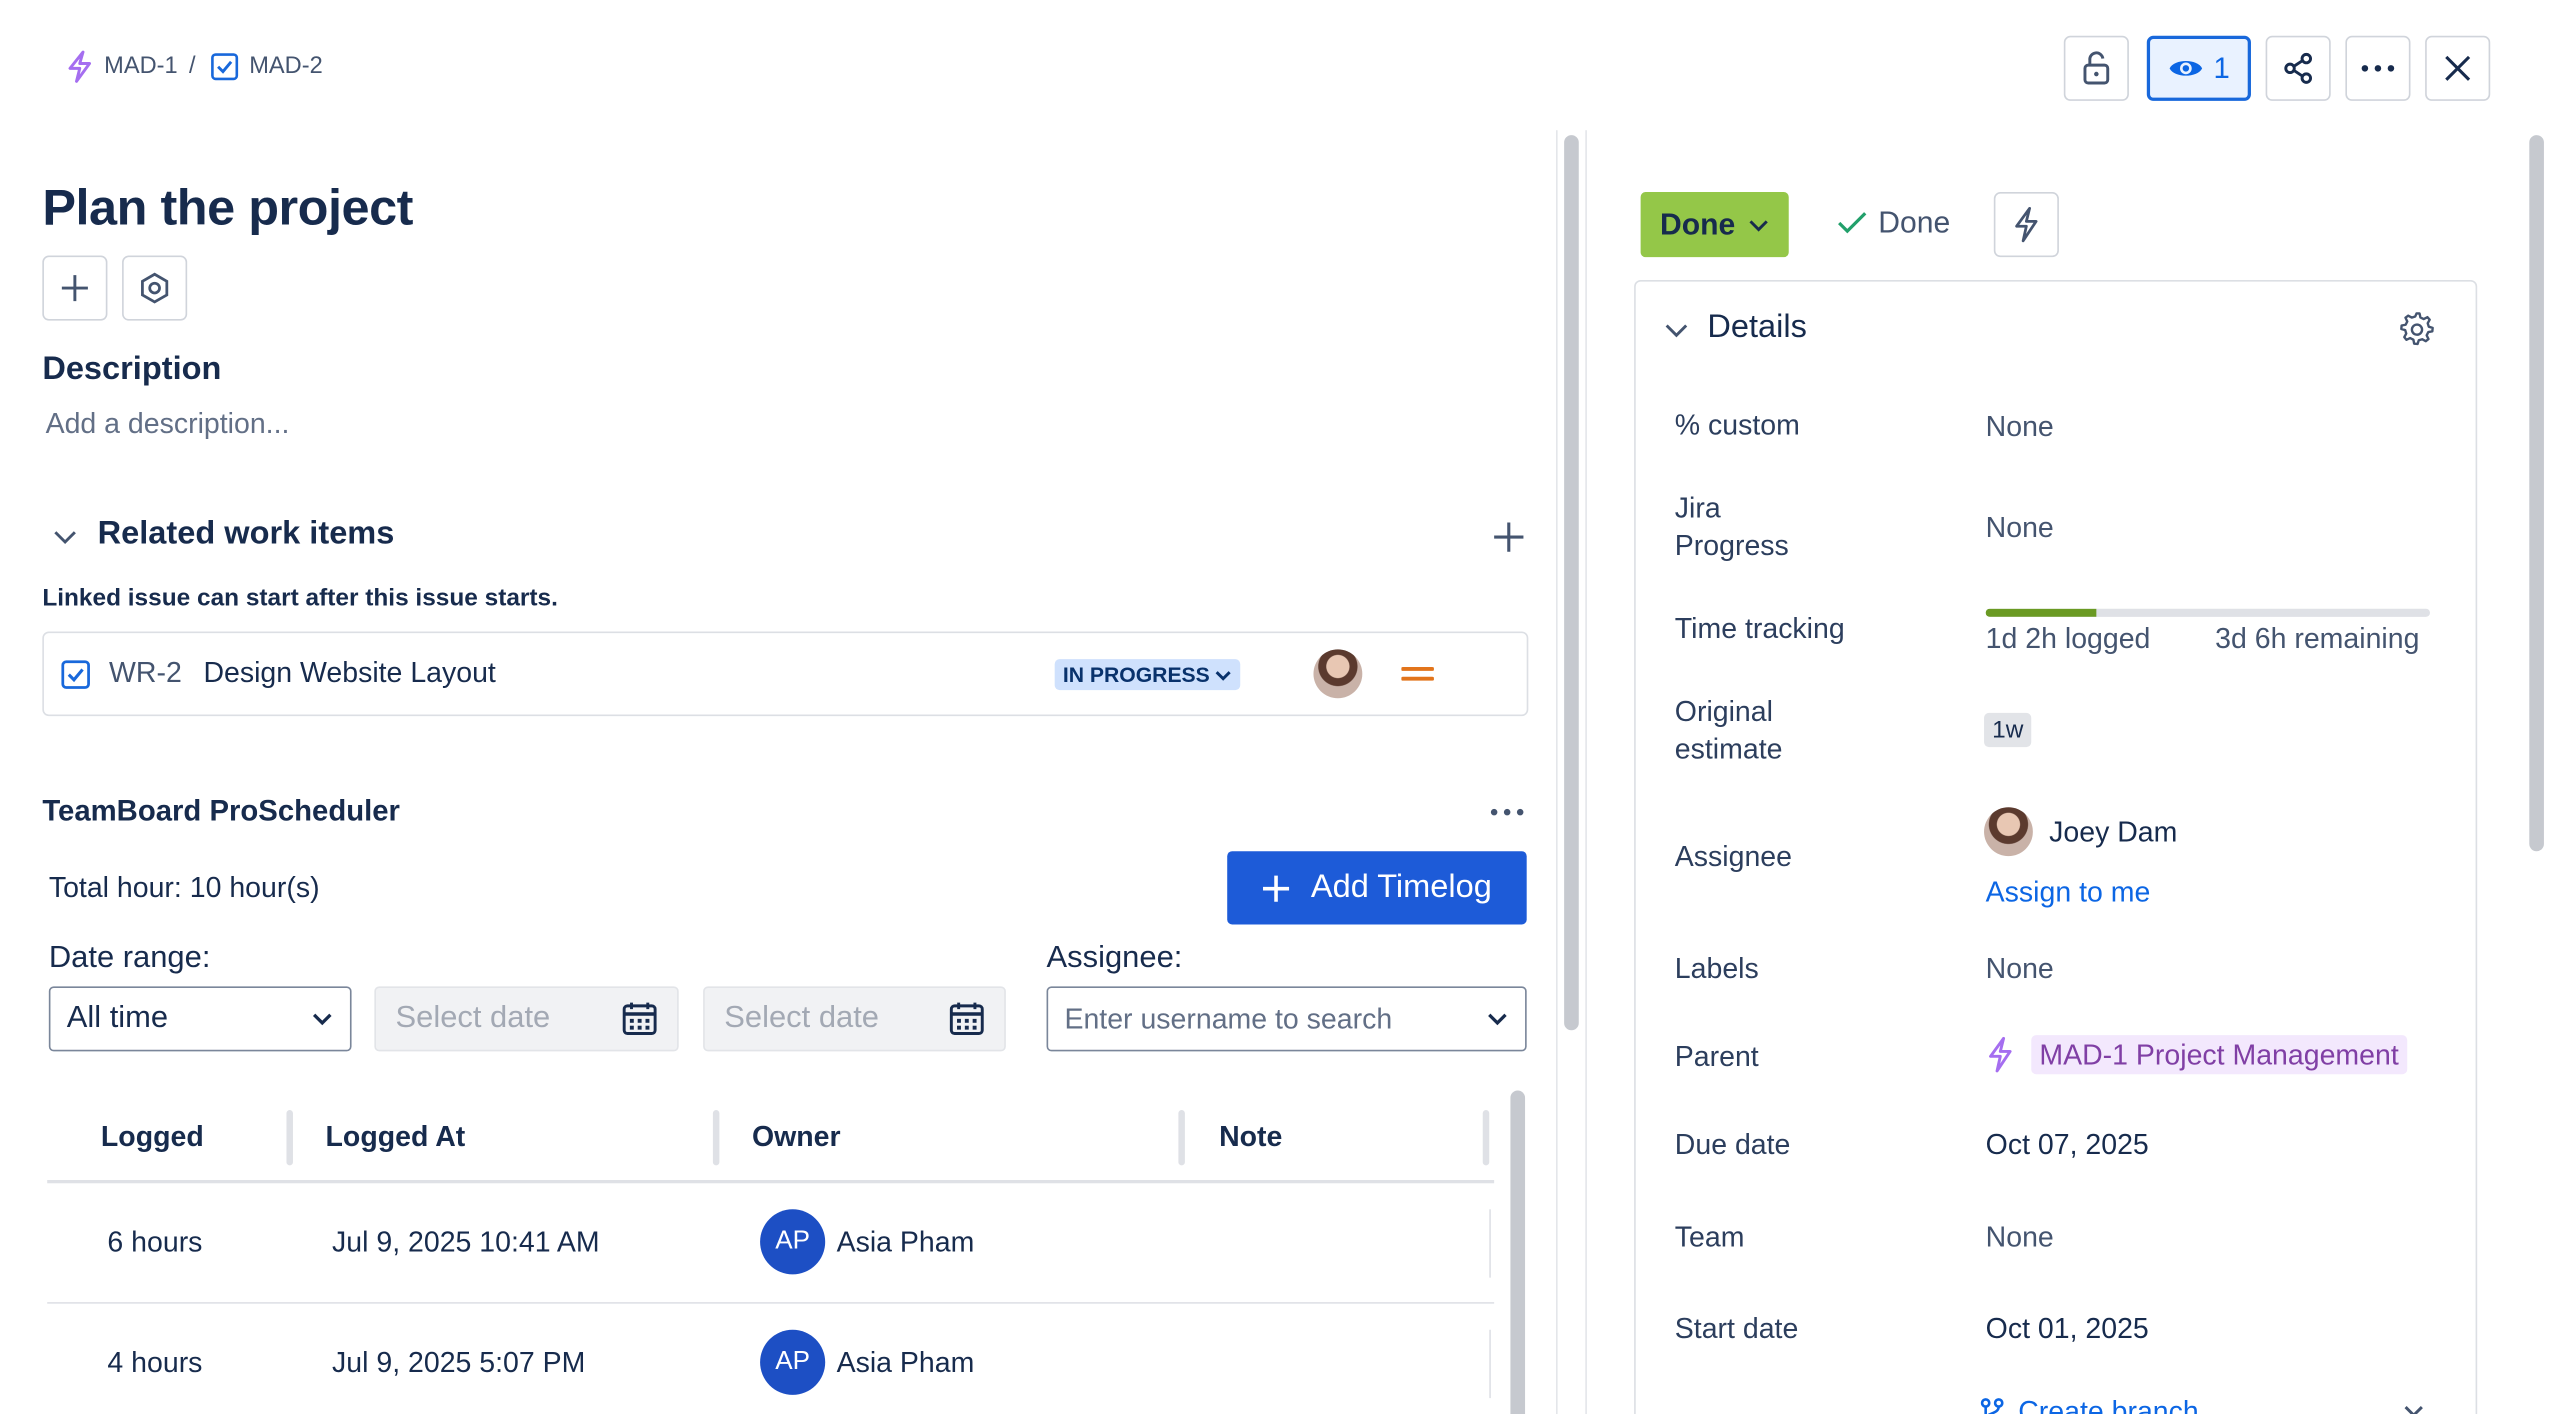 This screenshot has width=2552, height=1414. What do you see at coordinates (2008, 730) in the screenshot?
I see `field-value-original-estimate: 1w` at bounding box center [2008, 730].